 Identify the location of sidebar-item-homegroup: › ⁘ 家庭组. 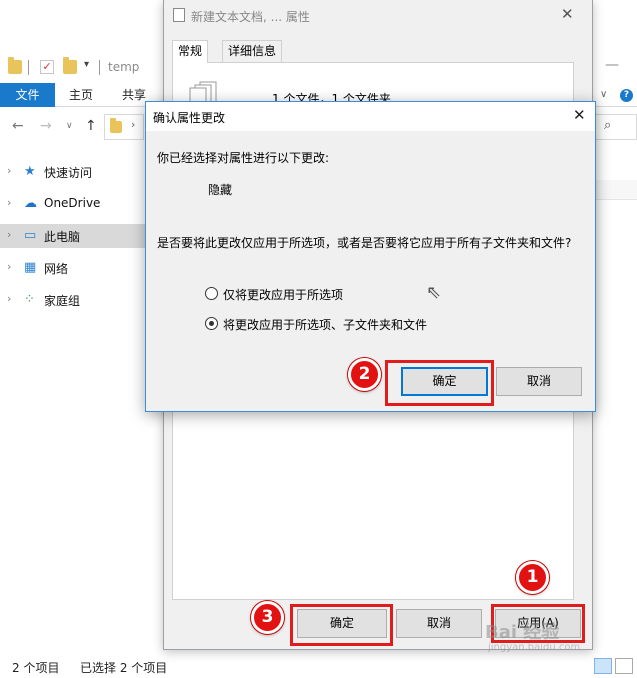
(80, 300).